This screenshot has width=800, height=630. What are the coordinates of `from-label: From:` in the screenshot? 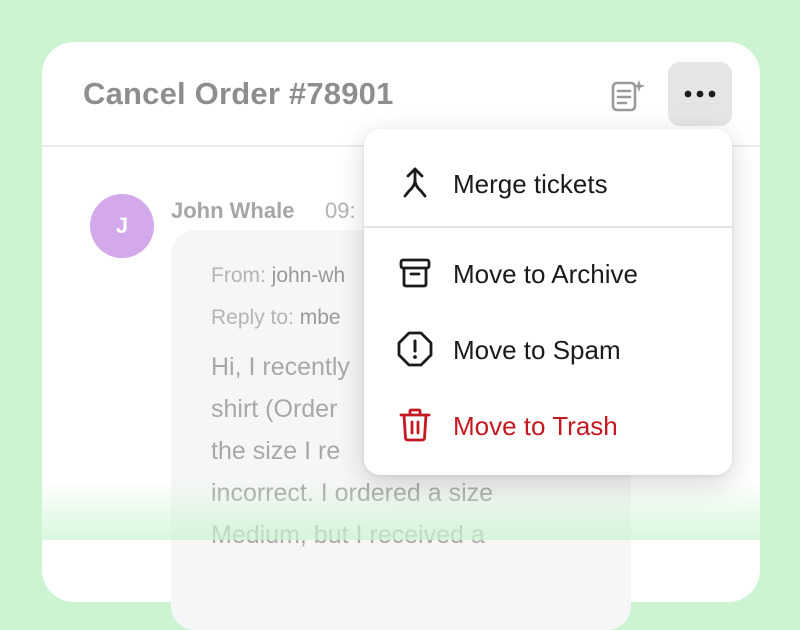 It's located at (238, 275).